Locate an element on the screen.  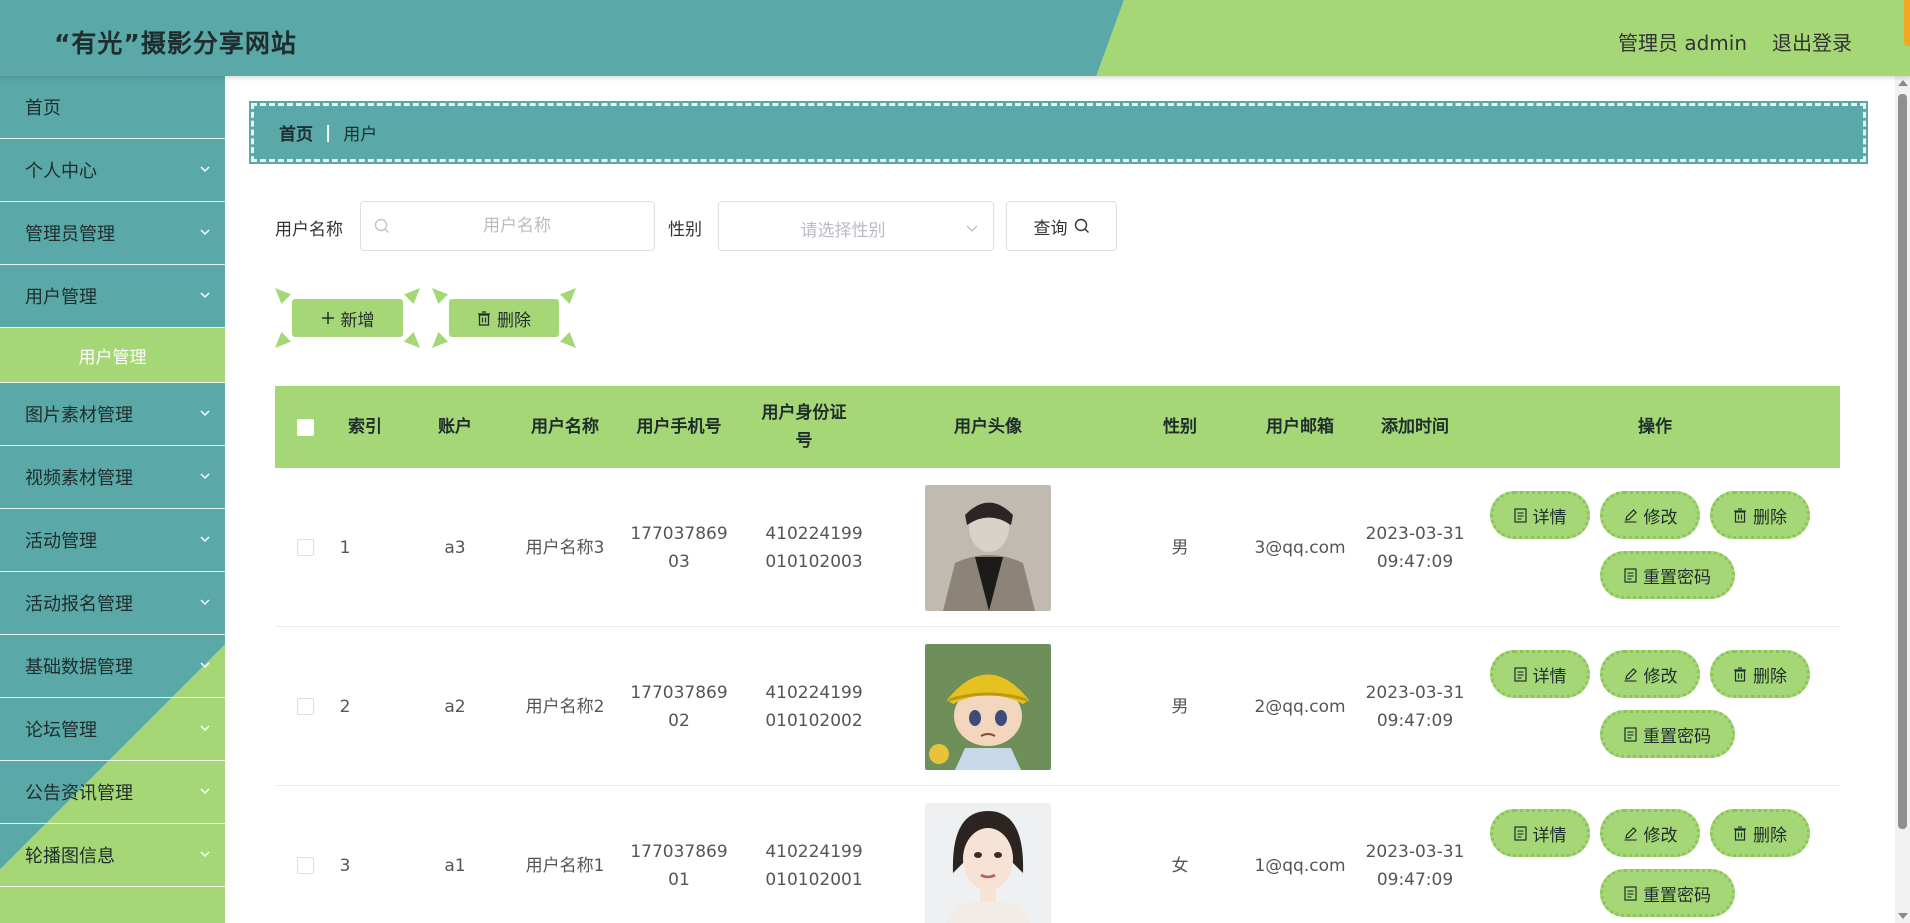
sidebar-item-user-management: 用户管理 is located at coordinates (112, 296).